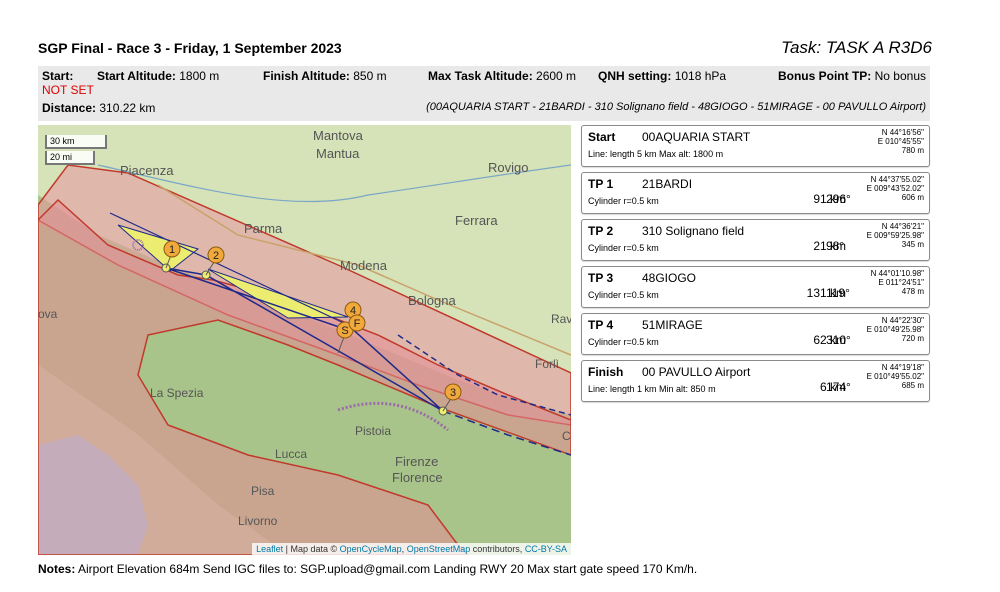 This screenshot has width=1000, height=592. Describe the element at coordinates (338, 135) in the screenshot. I see `city-label: Mantova` at that location.